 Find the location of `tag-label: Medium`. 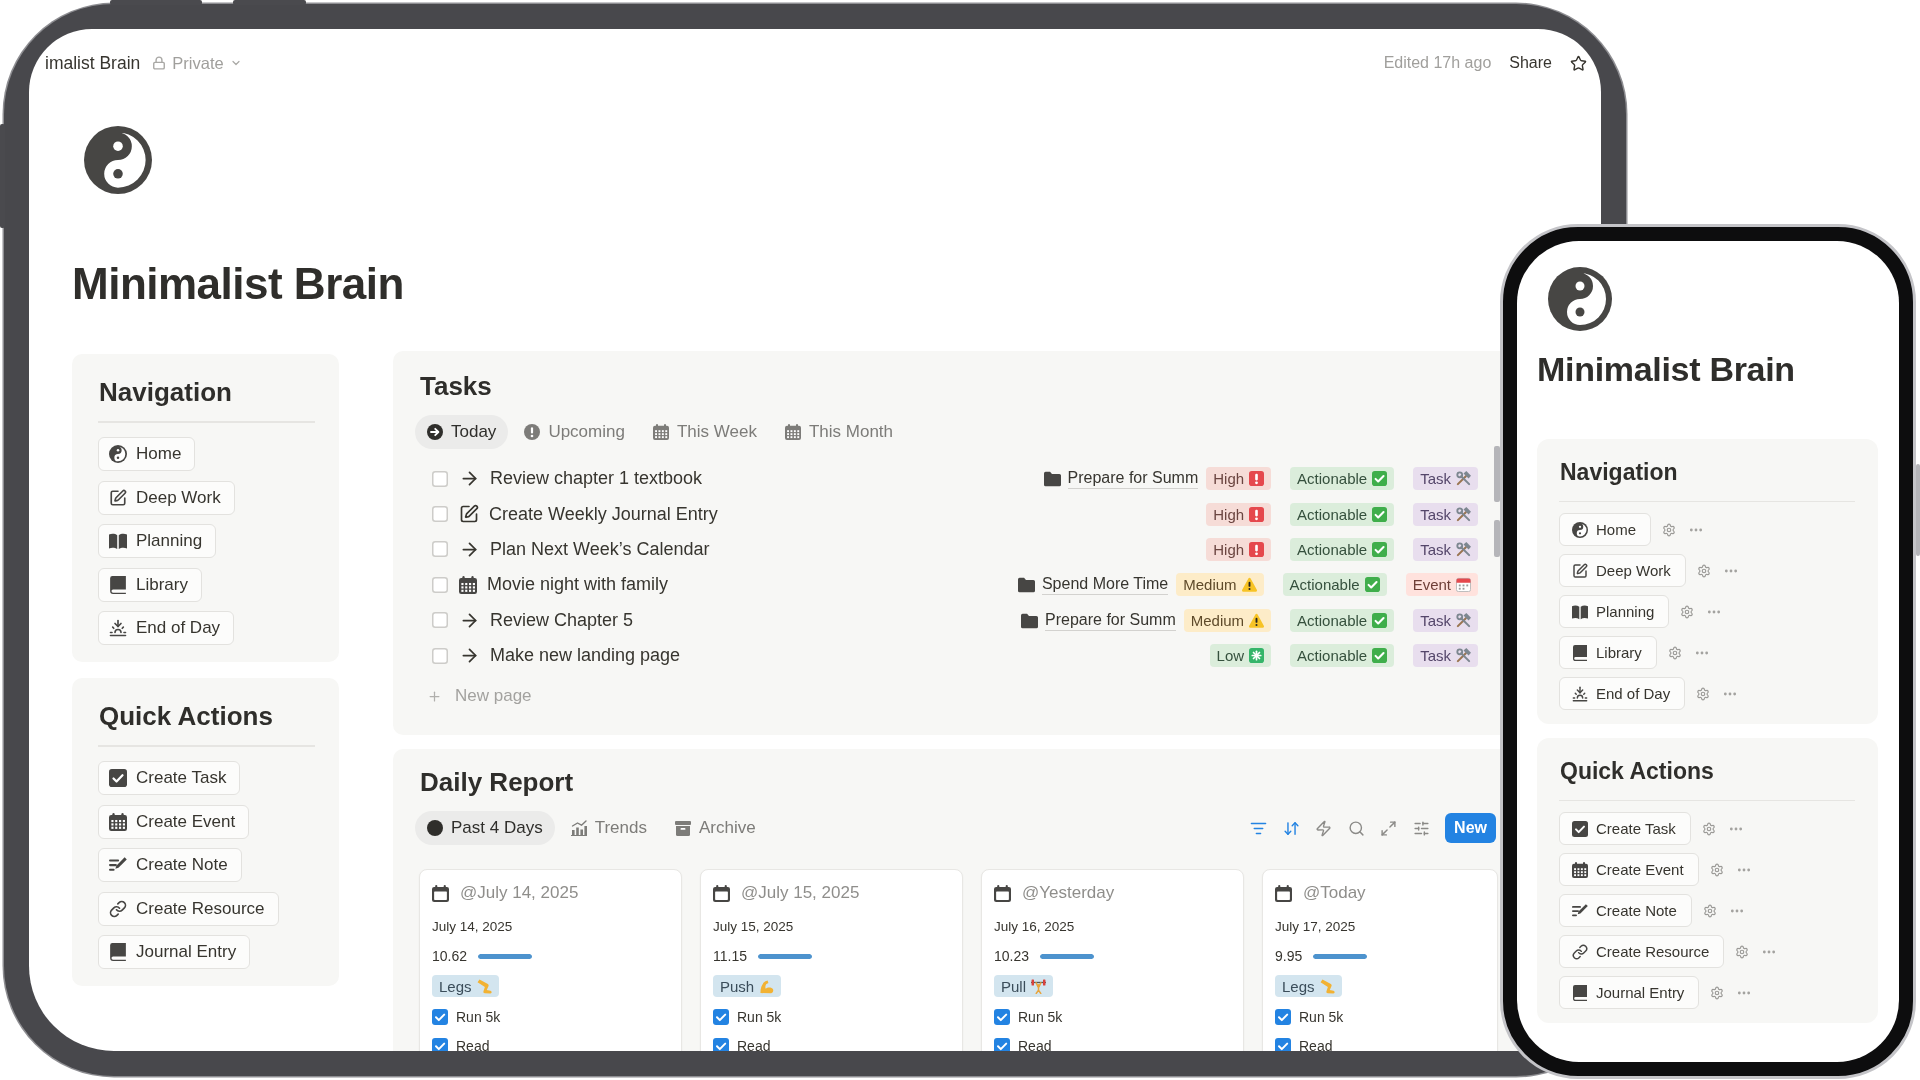

tag-label: Medium is located at coordinates (1210, 585).